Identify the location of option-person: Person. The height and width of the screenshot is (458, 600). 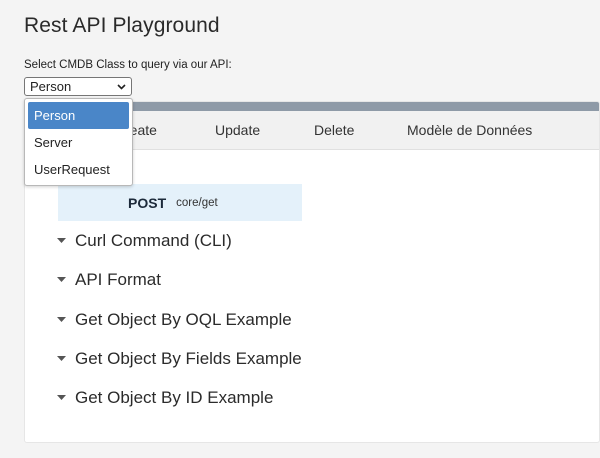
(78, 115).